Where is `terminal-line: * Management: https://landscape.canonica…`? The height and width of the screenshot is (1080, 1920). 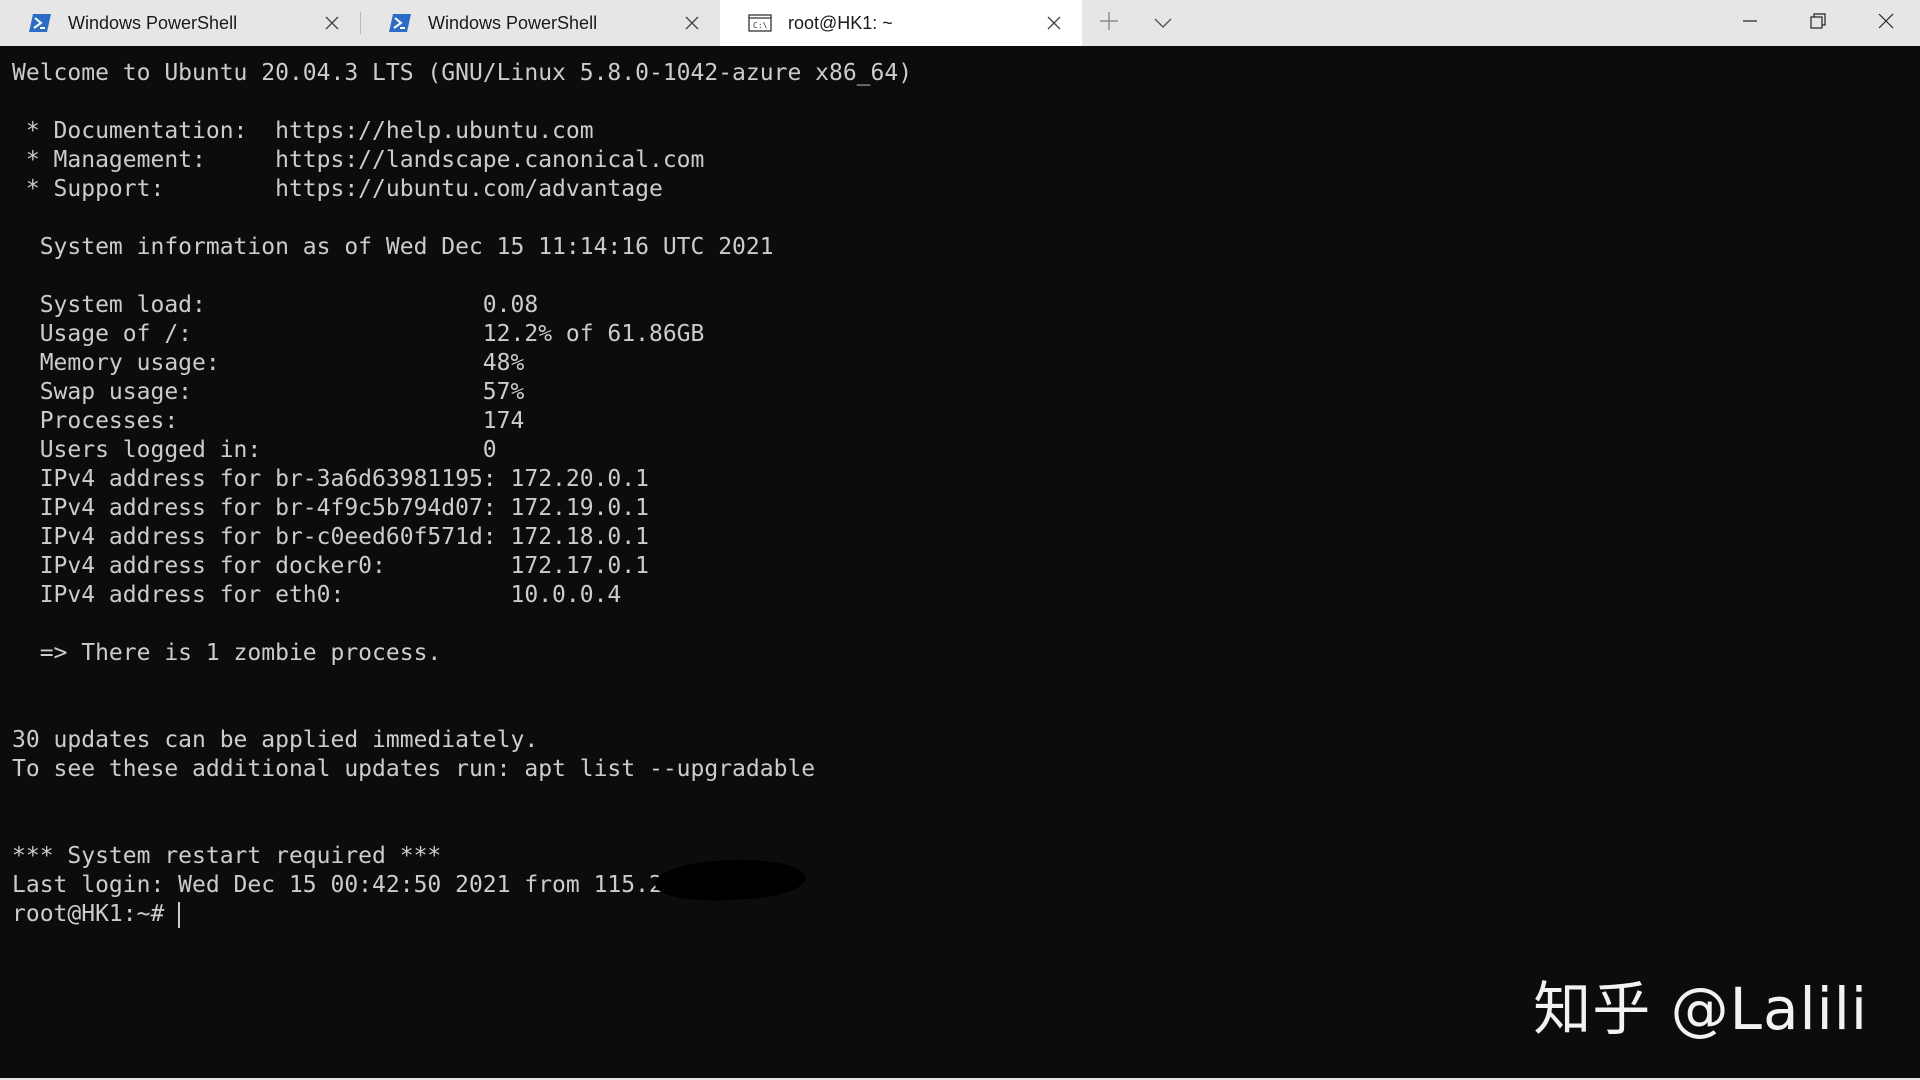 terminal-line: * Management: https://landscape.canonica… is located at coordinates (358, 160).